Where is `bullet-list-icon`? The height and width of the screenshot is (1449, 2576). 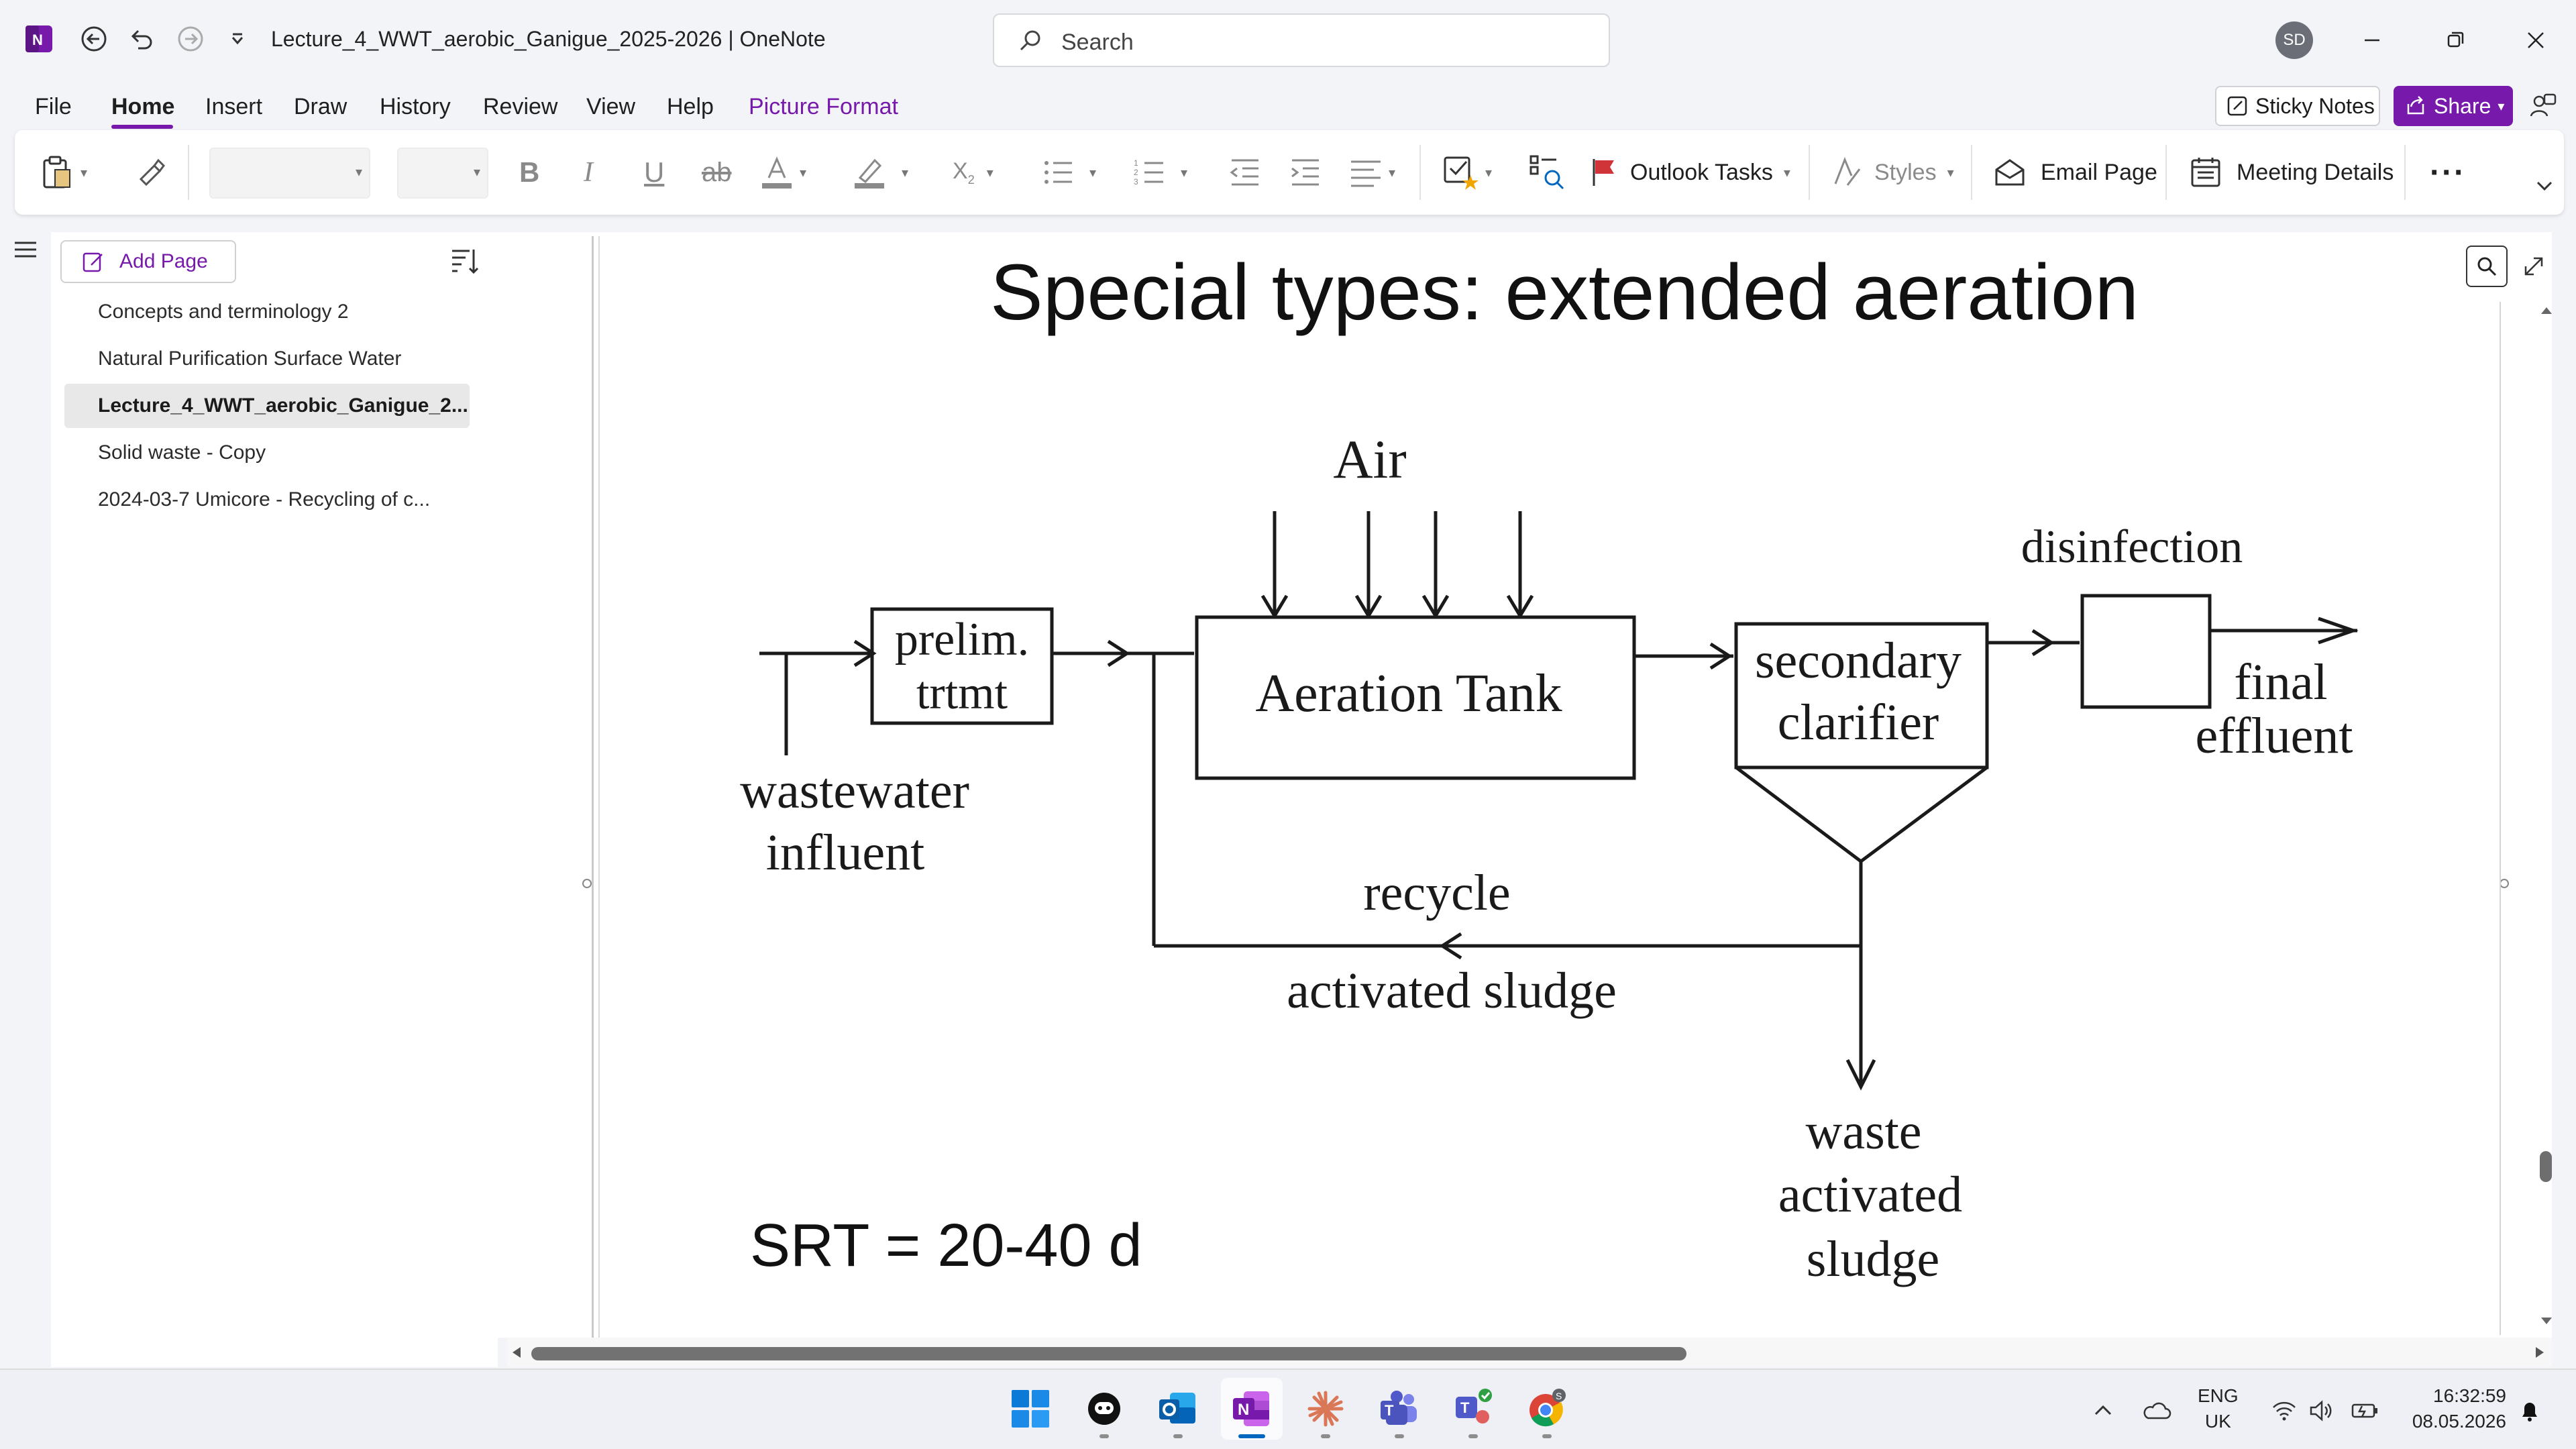 bullet-list-icon is located at coordinates (1058, 172).